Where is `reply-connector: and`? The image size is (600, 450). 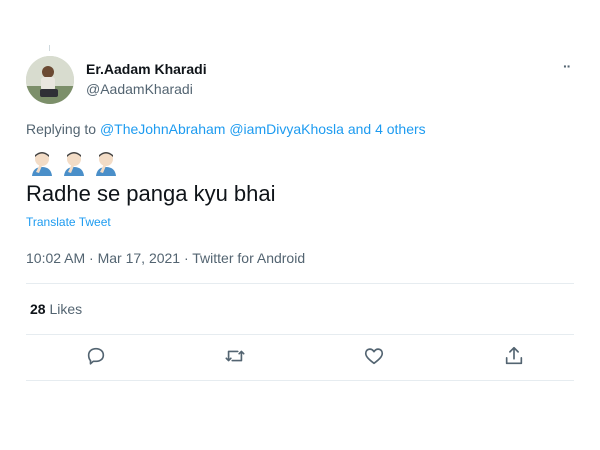 reply-connector: and is located at coordinates (359, 129).